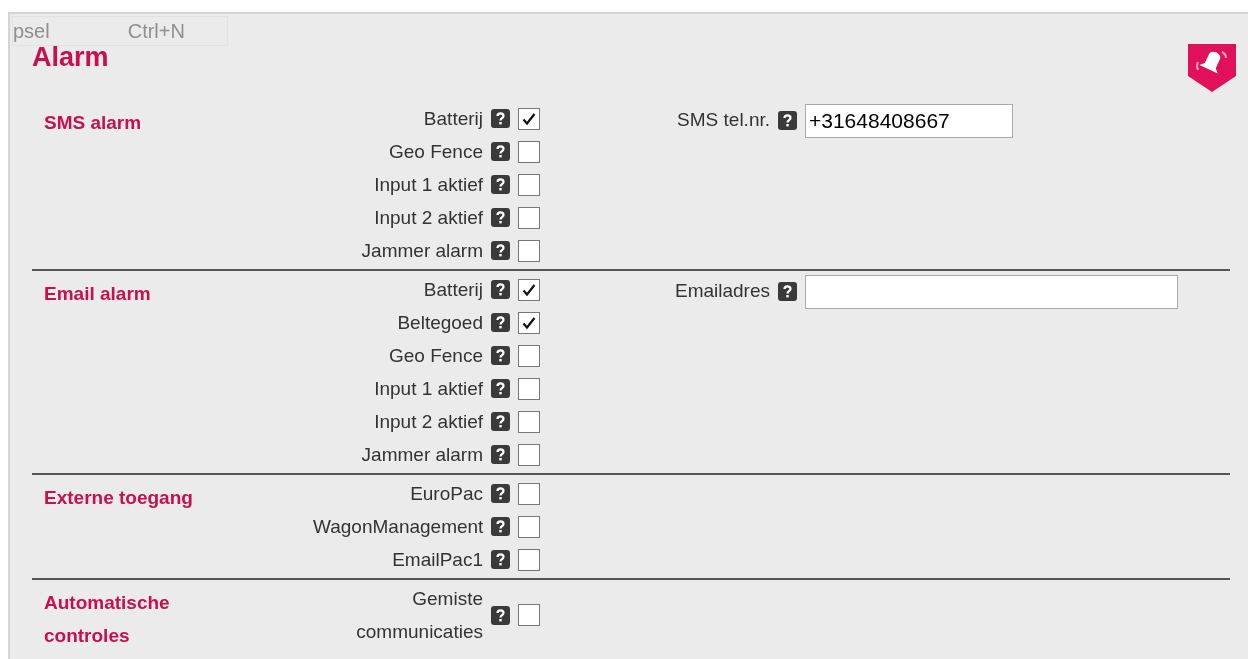  What do you see at coordinates (440, 323) in the screenshot?
I see `option-label: Beltegoed` at bounding box center [440, 323].